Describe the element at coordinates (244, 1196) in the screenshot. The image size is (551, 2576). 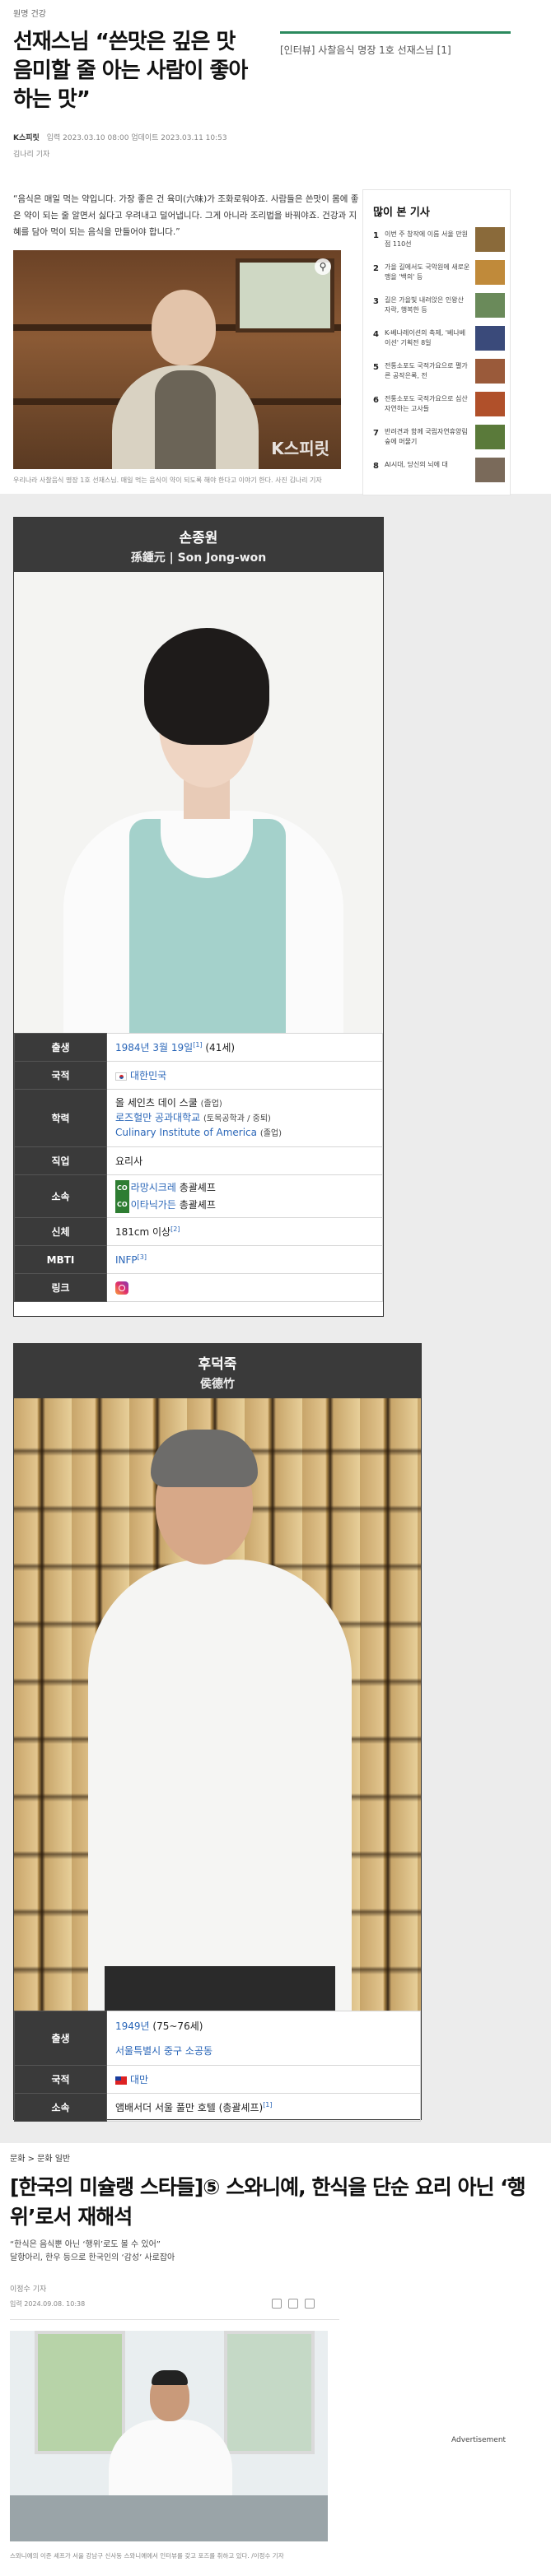
I see `value-affiliation: CO 라망시크레 총괄셰프 CO 이타닉가든 총괄셰프` at that location.